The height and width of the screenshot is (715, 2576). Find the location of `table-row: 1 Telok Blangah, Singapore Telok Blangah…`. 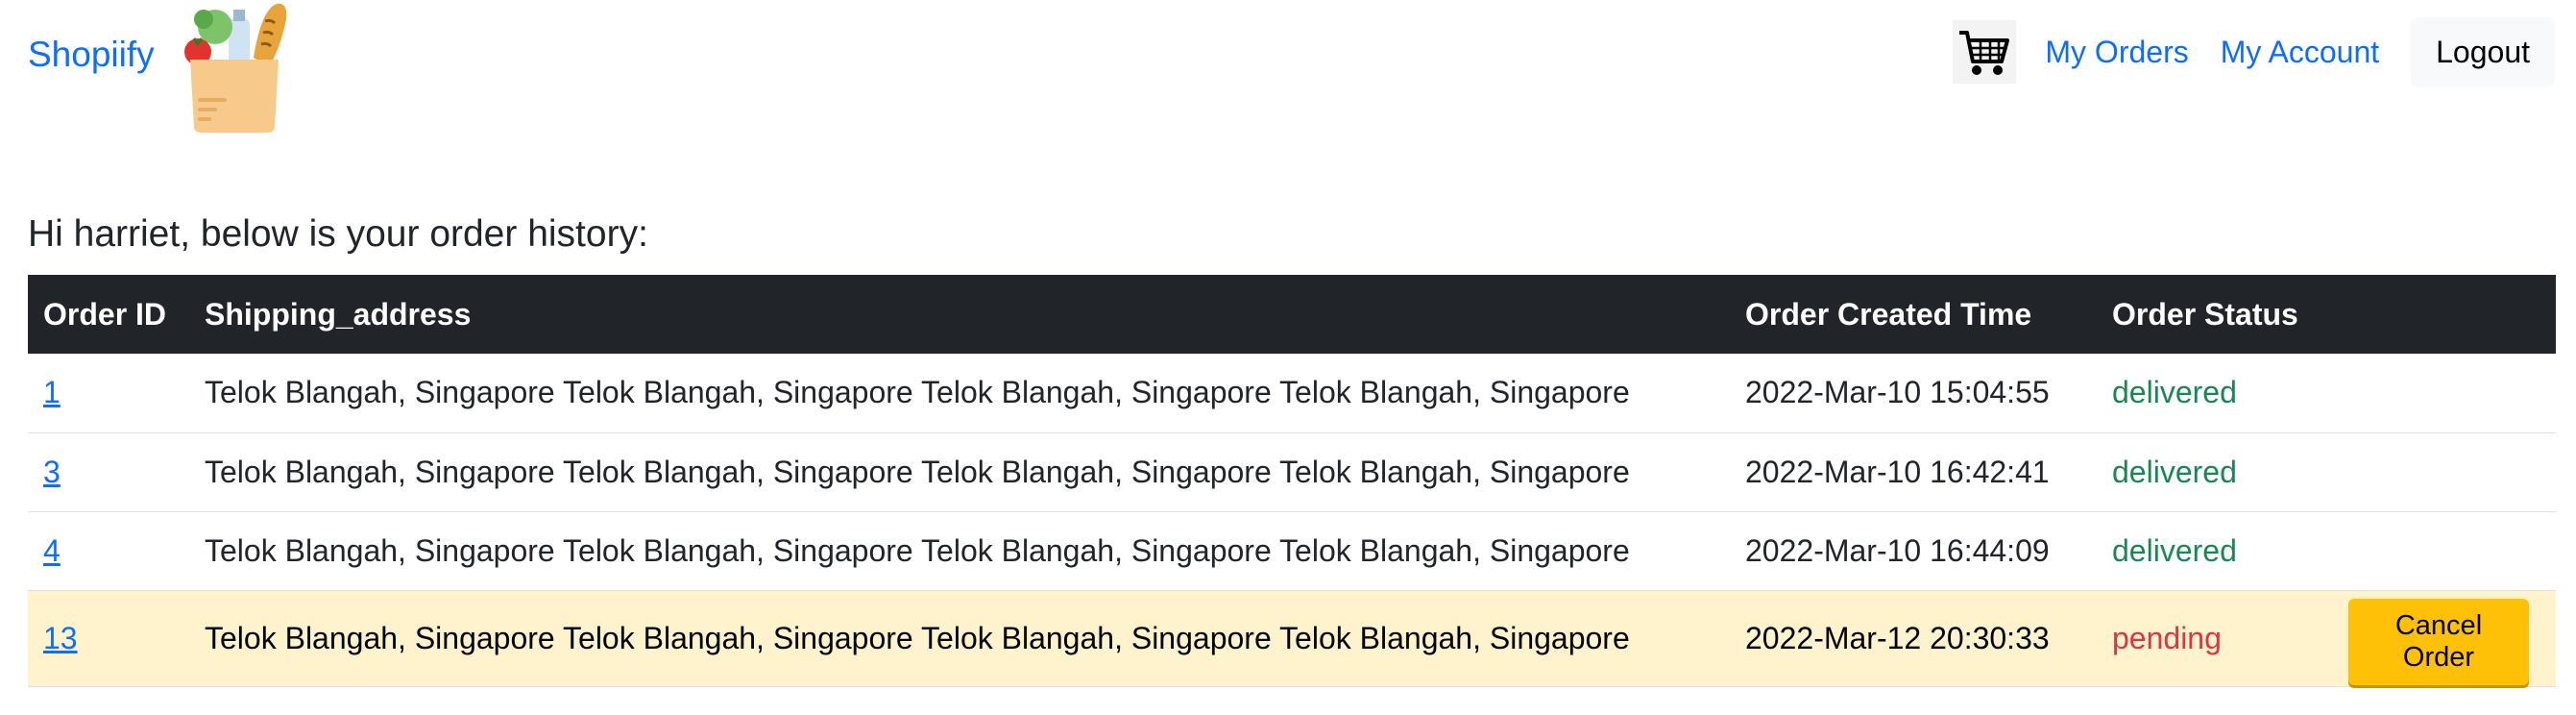

table-row: 1 Telok Blangah, Singapore Telok Blangah… is located at coordinates (1292, 393).